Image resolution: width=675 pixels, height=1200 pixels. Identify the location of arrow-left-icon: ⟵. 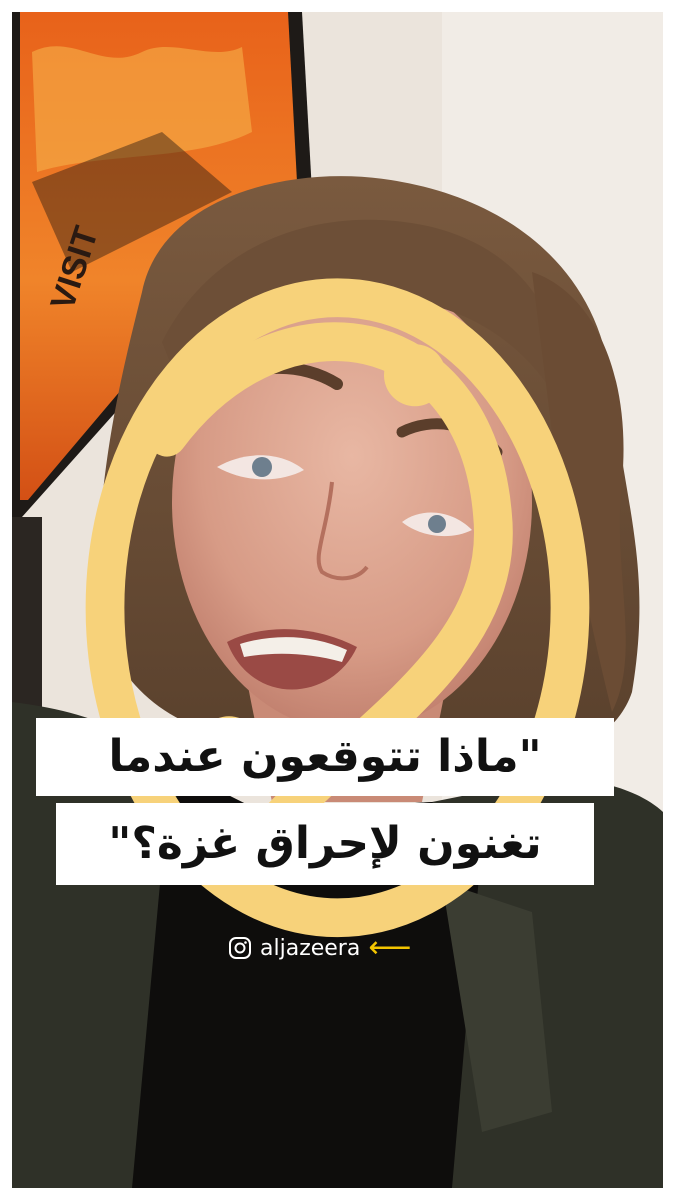
(390, 947).